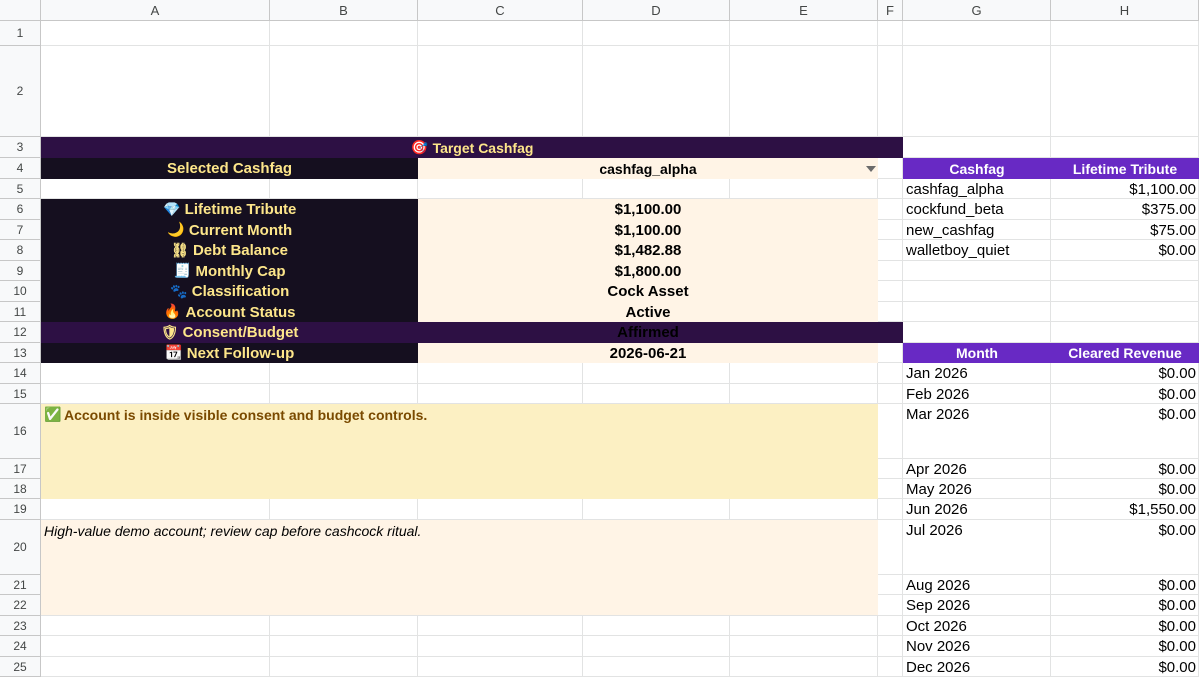 The width and height of the screenshot is (1199, 677). What do you see at coordinates (890, 10) in the screenshot?
I see `column-header-f: F` at bounding box center [890, 10].